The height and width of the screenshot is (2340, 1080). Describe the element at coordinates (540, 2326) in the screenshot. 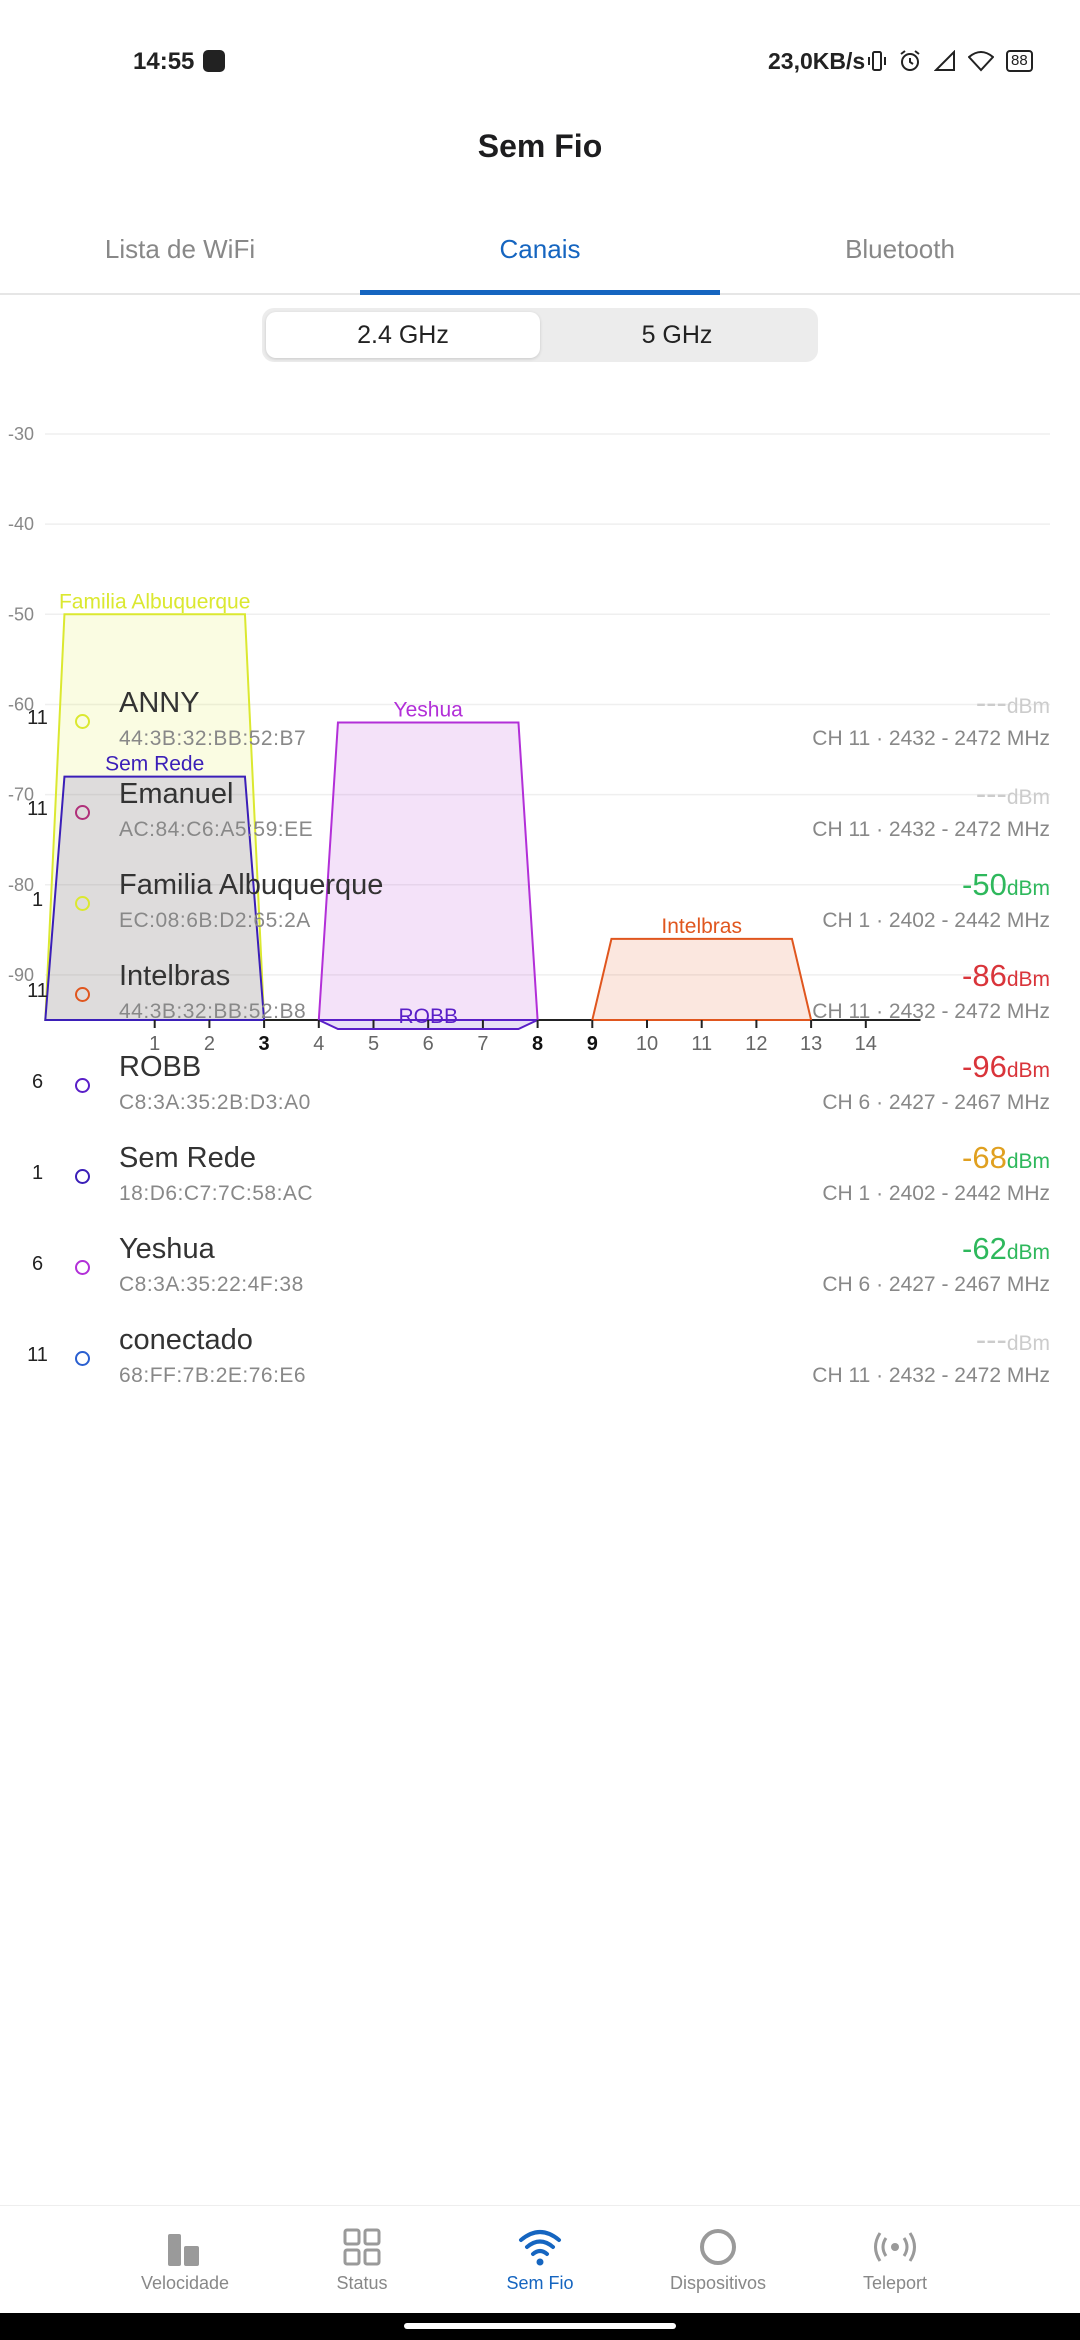

I see `gesture-handle` at that location.